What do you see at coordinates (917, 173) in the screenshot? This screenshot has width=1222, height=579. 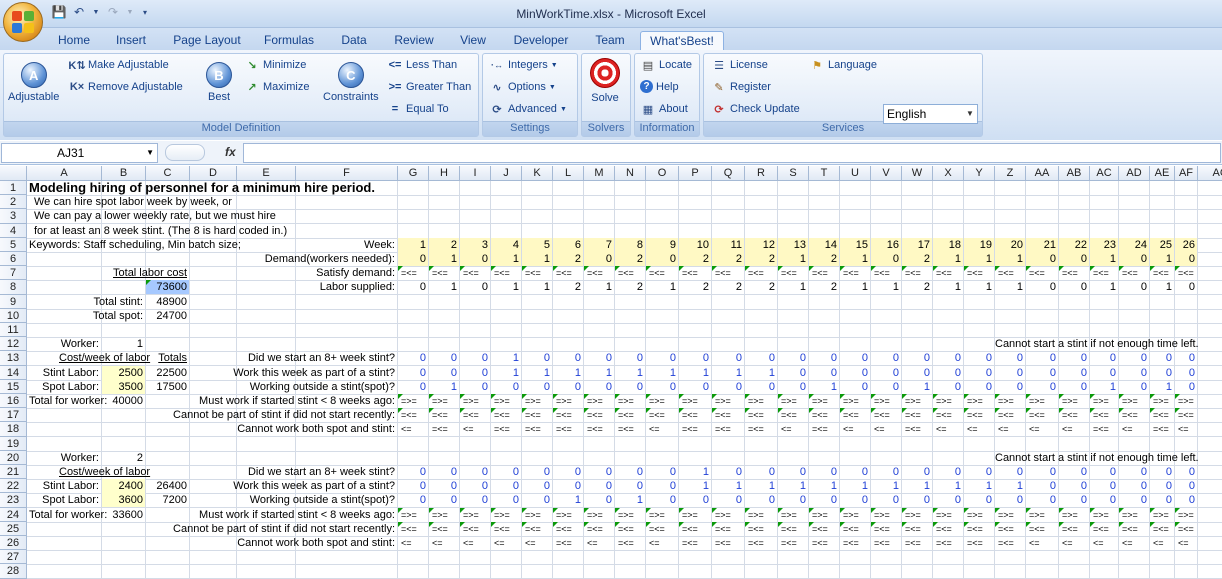 I see `column-header-w: W` at bounding box center [917, 173].